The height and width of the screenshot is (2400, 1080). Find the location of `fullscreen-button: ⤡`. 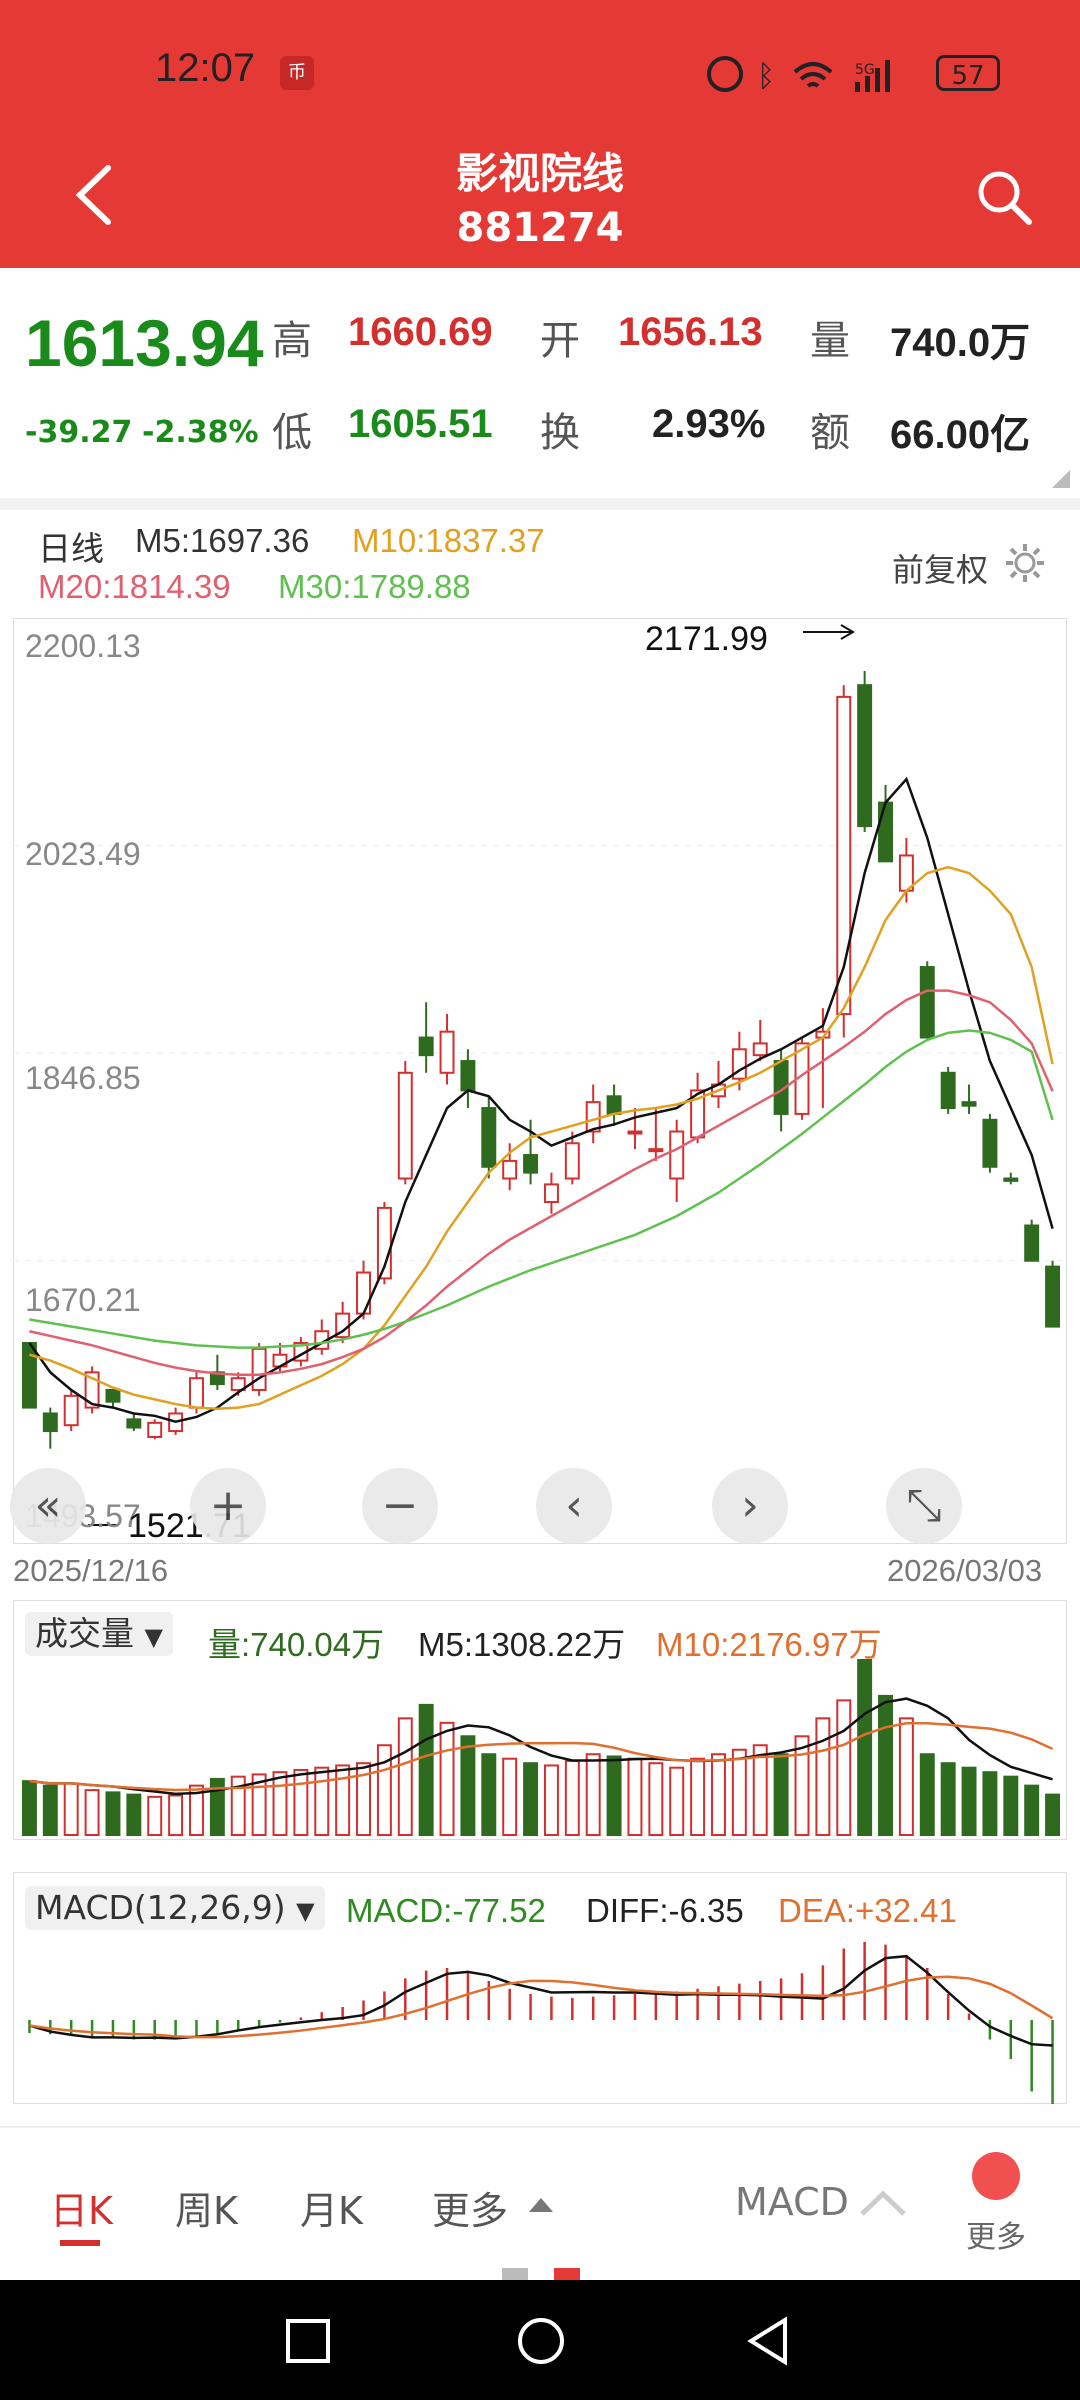

fullscreen-button: ⤡ is located at coordinates (924, 1506).